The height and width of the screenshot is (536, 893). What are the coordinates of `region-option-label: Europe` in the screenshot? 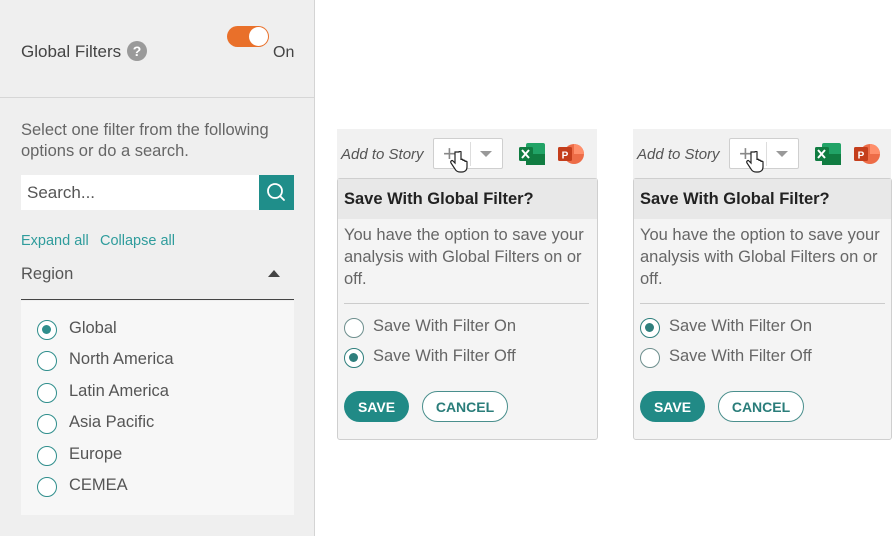 It's located at (96, 454).